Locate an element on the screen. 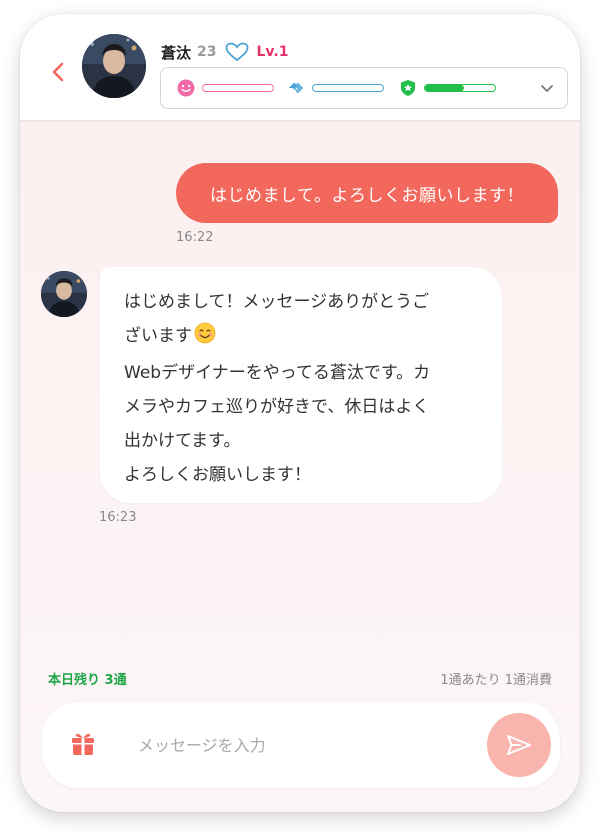  incoming-message-line: Webデザイナーをやってる蒼汰です。カ is located at coordinates (277, 373).